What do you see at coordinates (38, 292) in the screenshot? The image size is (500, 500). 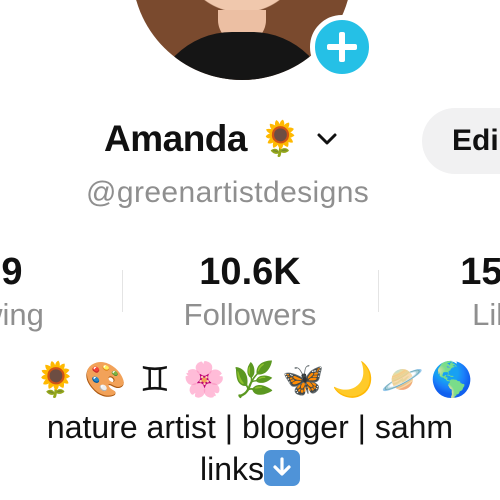 I see `following-stat: 9 wing` at bounding box center [38, 292].